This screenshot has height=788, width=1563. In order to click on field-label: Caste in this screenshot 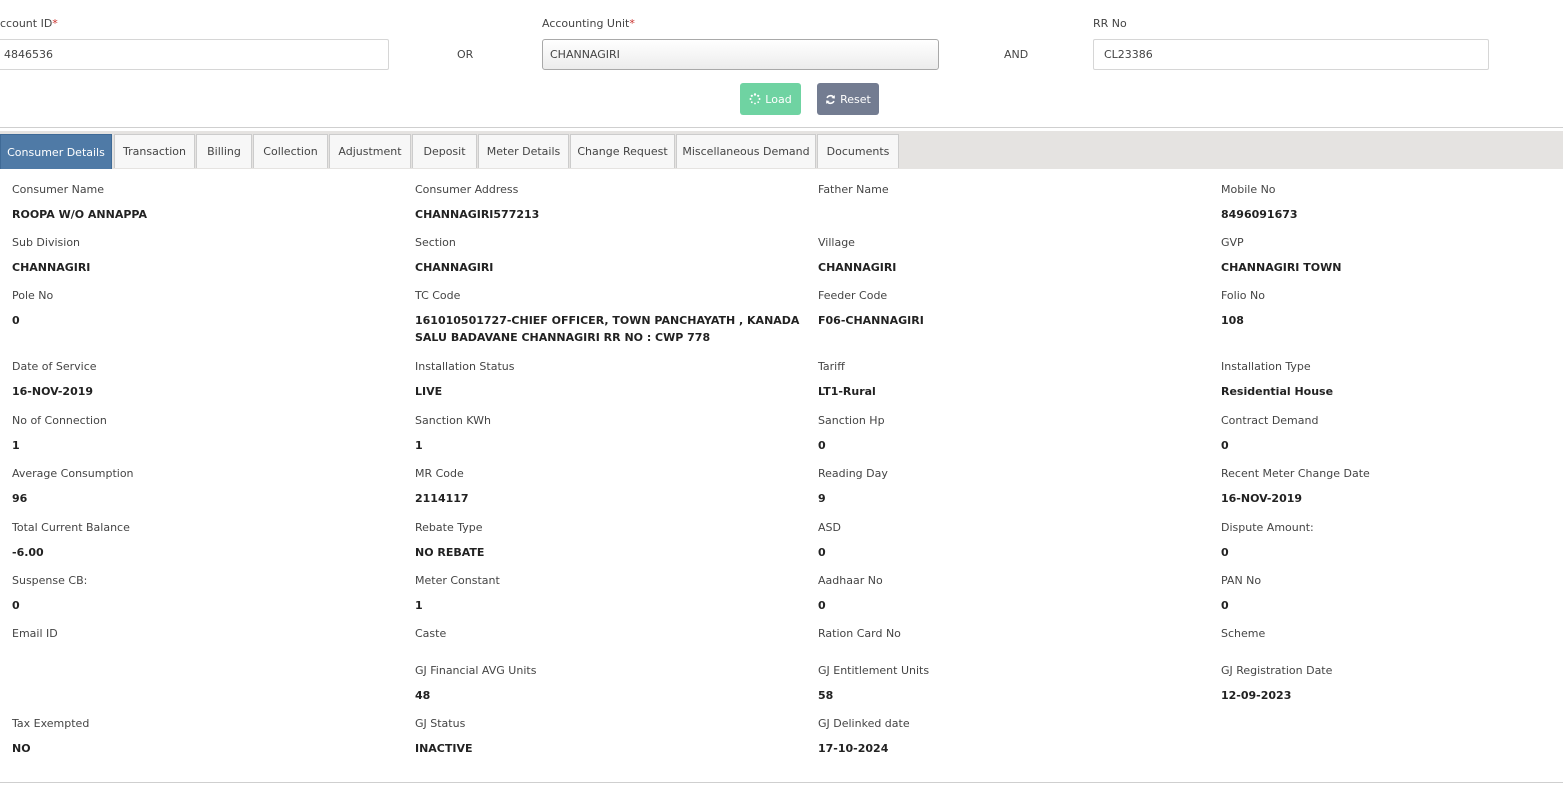, I will do `click(431, 633)`.